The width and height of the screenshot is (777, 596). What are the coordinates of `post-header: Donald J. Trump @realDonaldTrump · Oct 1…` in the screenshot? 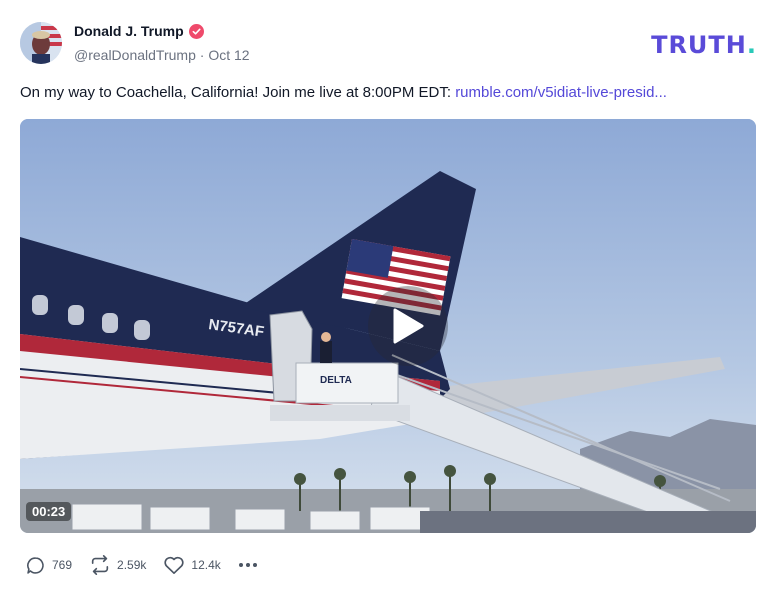 It's located at (388, 43).